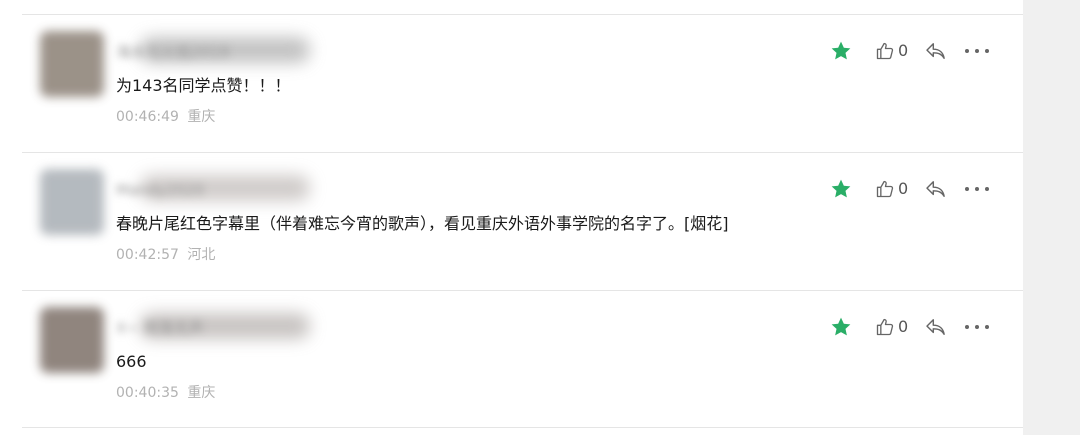 The width and height of the screenshot is (1080, 435). Describe the element at coordinates (211, 52) in the screenshot. I see `nickname: 海水与火焰2019` at that location.